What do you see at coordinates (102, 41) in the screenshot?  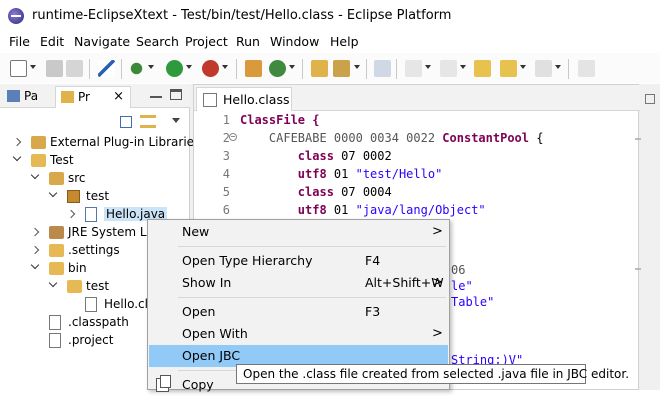 I see `menu-navigate: Navigate` at bounding box center [102, 41].